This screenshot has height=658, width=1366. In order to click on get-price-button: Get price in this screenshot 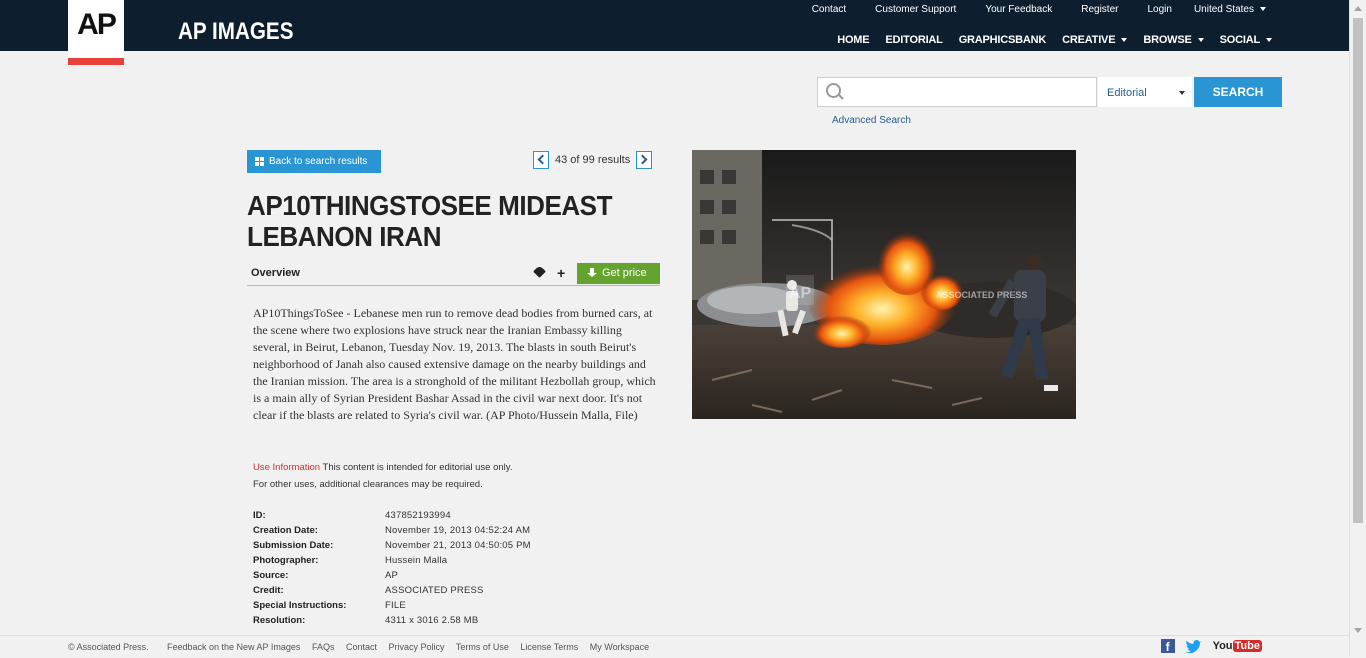, I will do `click(618, 273)`.